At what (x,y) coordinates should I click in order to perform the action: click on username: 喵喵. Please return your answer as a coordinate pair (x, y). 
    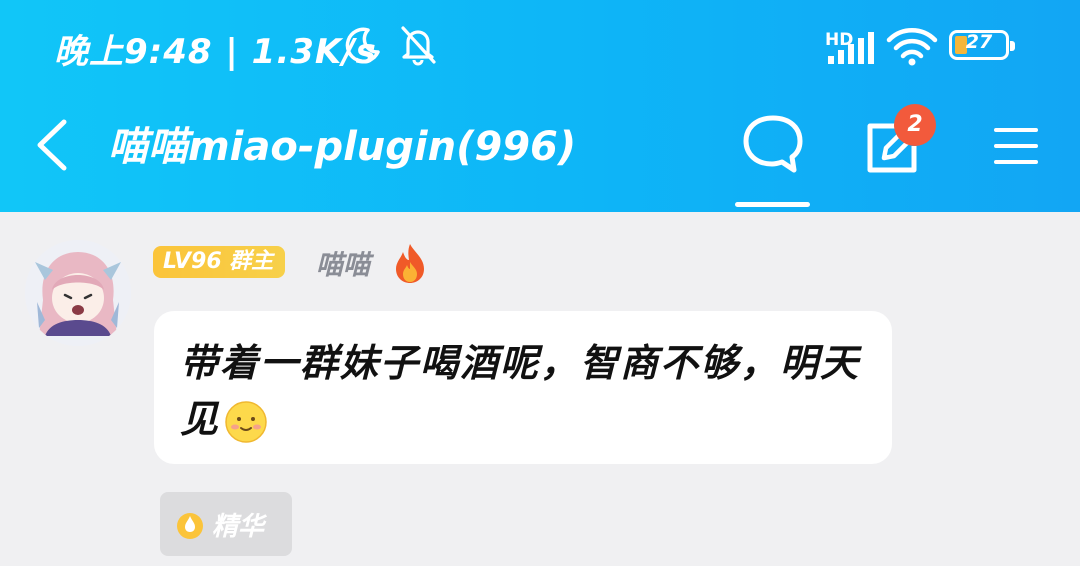
    Looking at the image, I should click on (343, 262).